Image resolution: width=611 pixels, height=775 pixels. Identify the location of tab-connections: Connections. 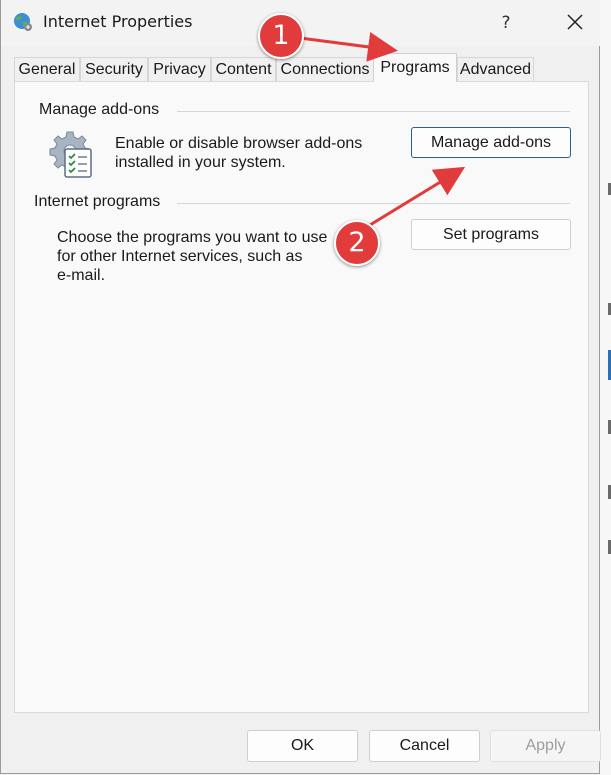
(325, 69).